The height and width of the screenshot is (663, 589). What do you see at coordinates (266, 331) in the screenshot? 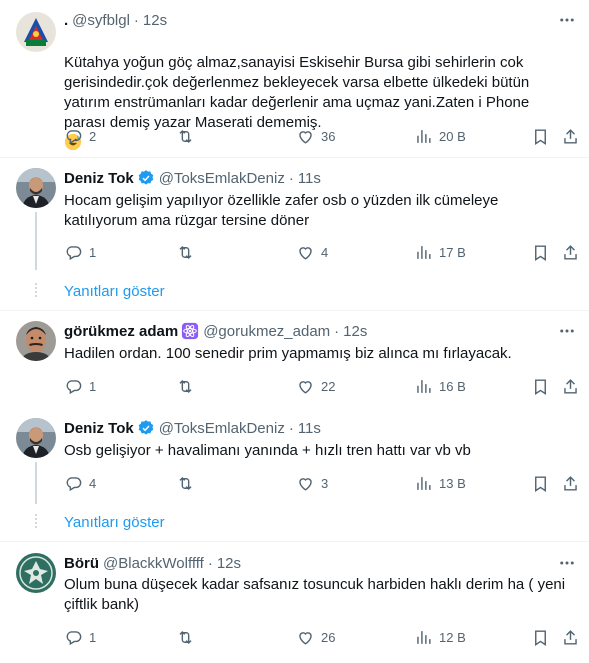
I see `user-handle: @gorukmez_adam` at bounding box center [266, 331].